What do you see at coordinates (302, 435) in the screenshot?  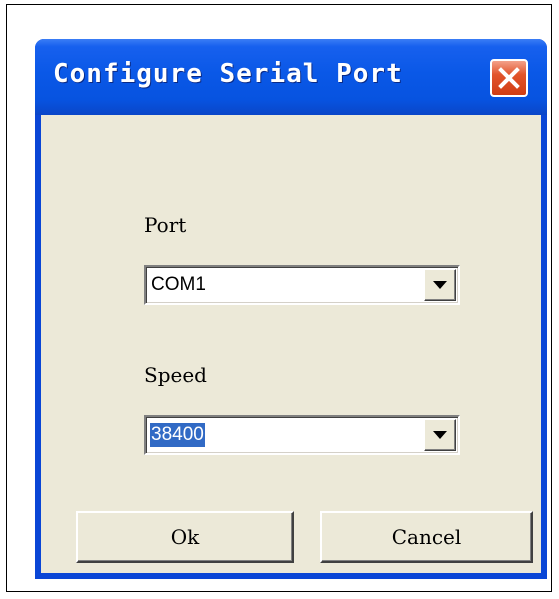 I see `speed-combobox: 38400` at bounding box center [302, 435].